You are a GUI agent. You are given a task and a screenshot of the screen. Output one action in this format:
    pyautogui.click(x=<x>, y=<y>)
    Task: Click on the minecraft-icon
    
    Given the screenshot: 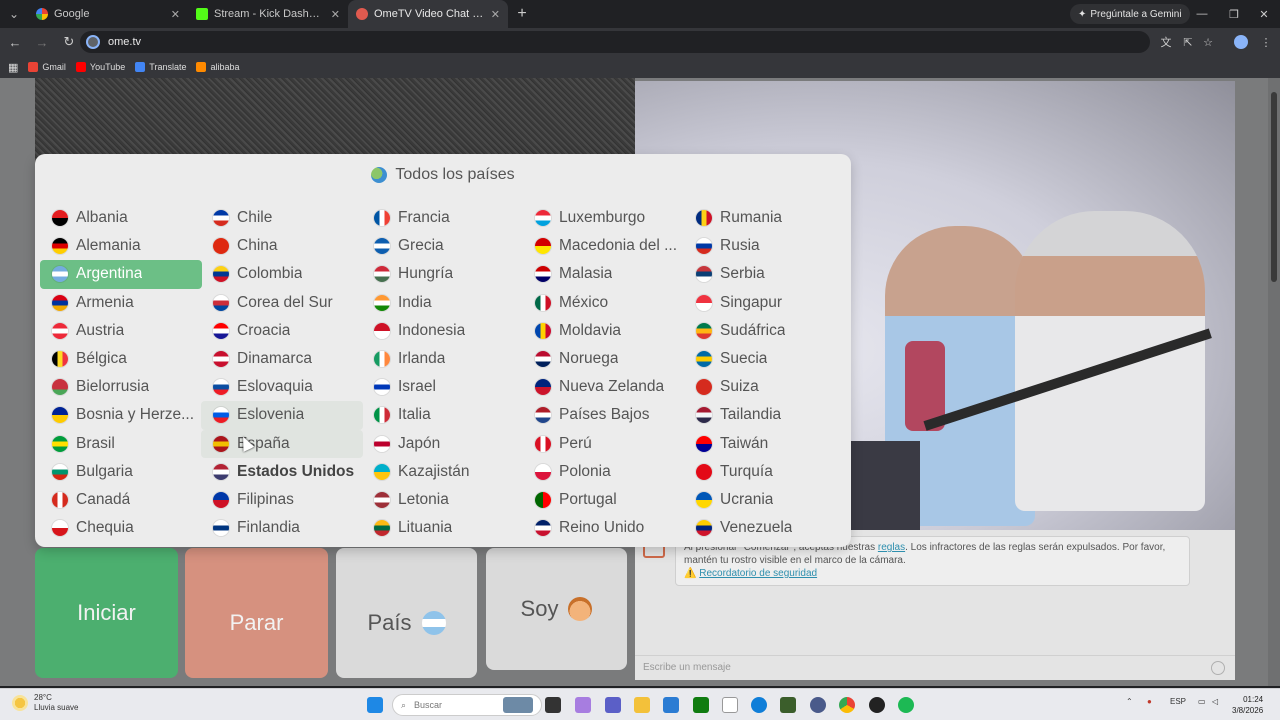 What is the action you would take?
    pyautogui.click(x=788, y=705)
    